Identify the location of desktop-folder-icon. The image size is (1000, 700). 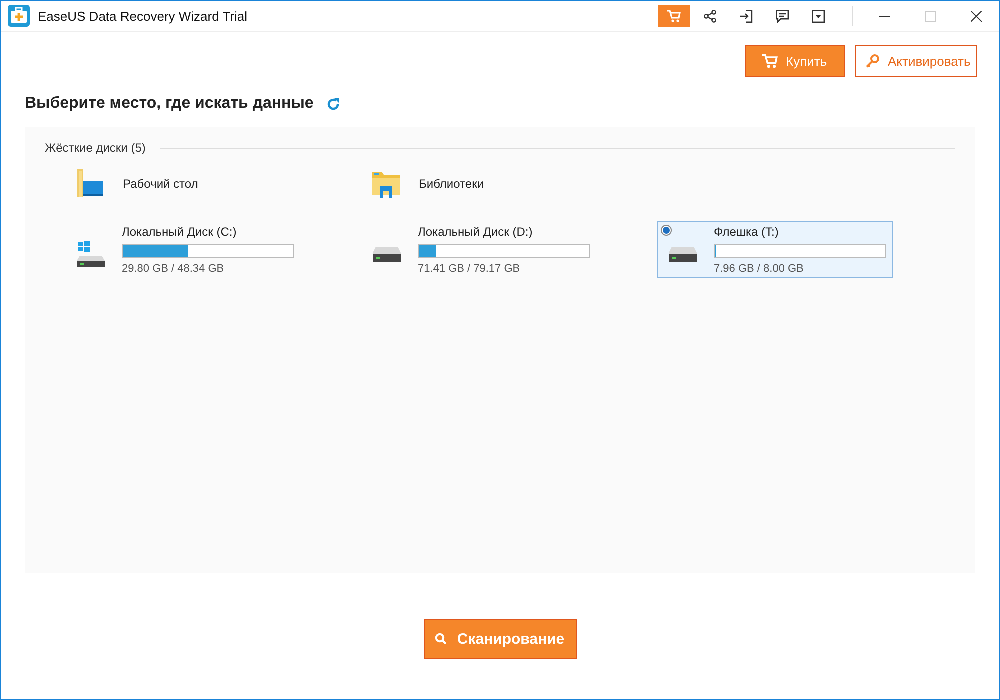
(90, 184).